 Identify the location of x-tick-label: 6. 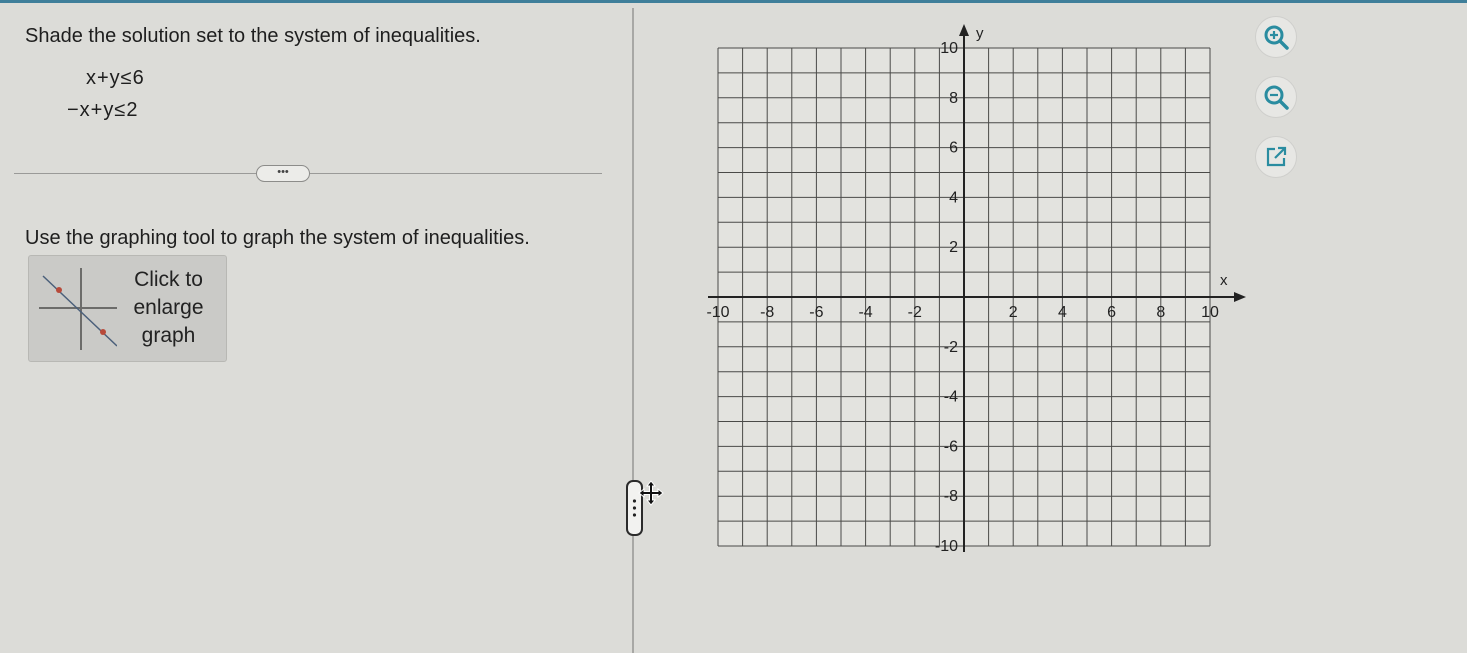
(1111, 312).